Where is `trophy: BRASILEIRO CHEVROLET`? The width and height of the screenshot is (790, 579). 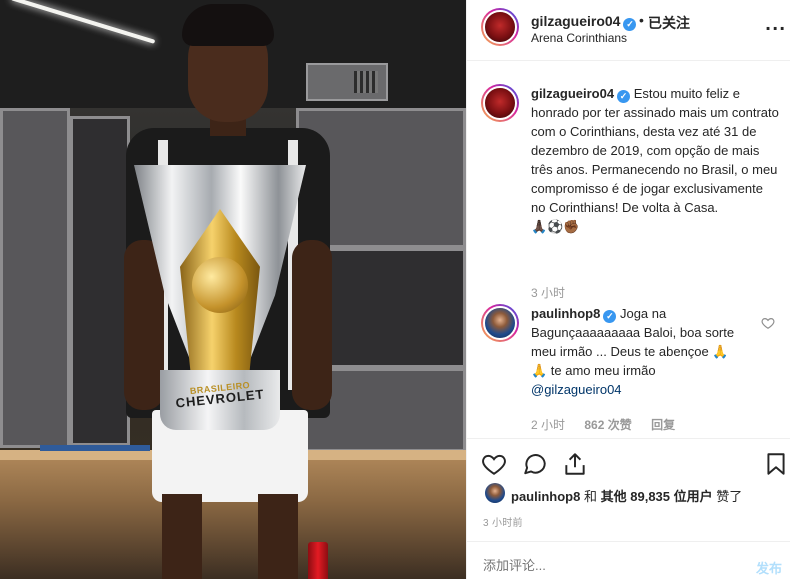
trophy: BRASILEIRO CHEVROLET is located at coordinates (220, 297).